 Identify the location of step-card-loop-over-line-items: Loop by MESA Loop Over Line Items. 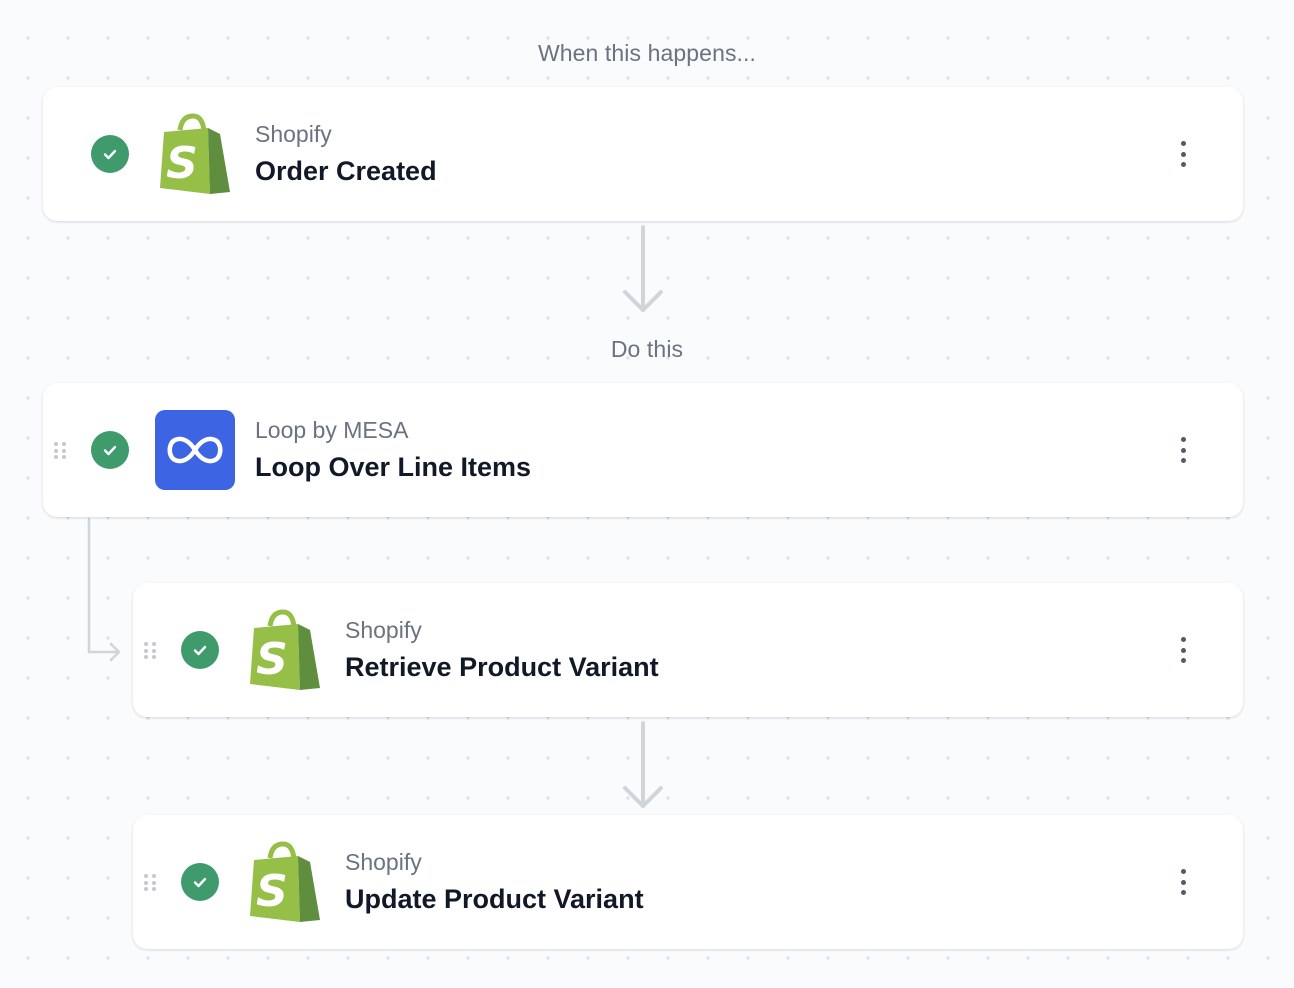
(643, 450).